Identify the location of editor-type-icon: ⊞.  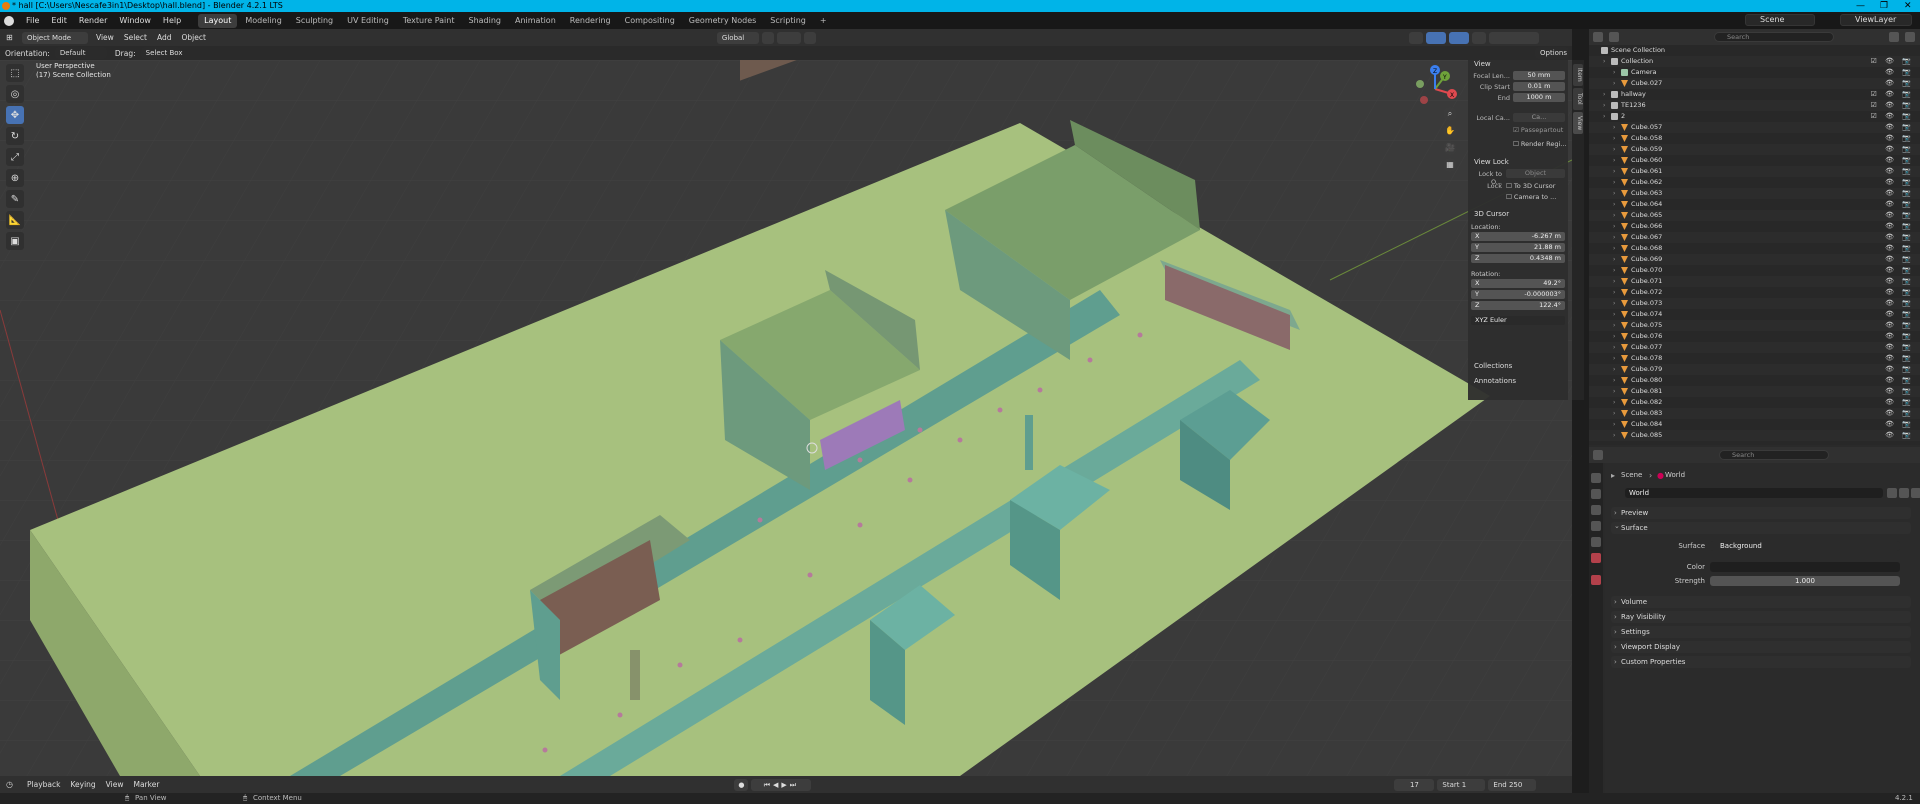
(11, 37).